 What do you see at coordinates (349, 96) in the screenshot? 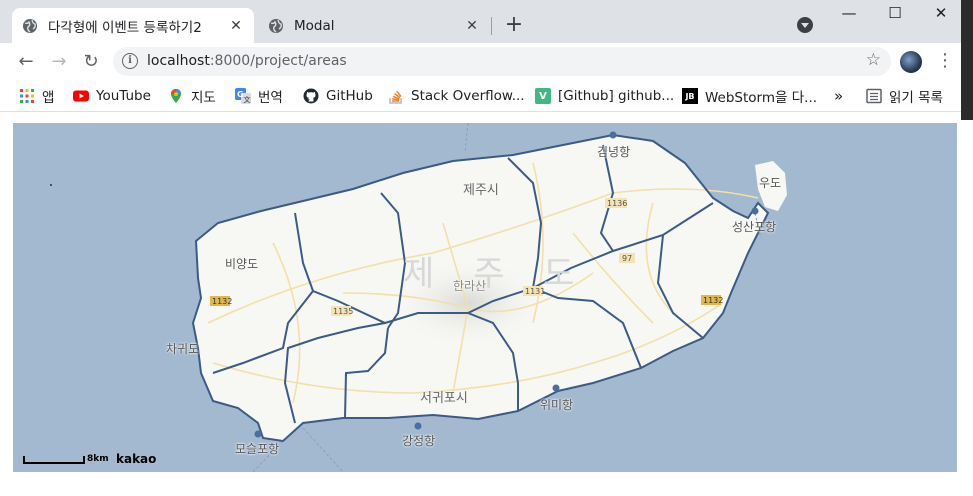
I see `bookmark-label: GitHub` at bounding box center [349, 96].